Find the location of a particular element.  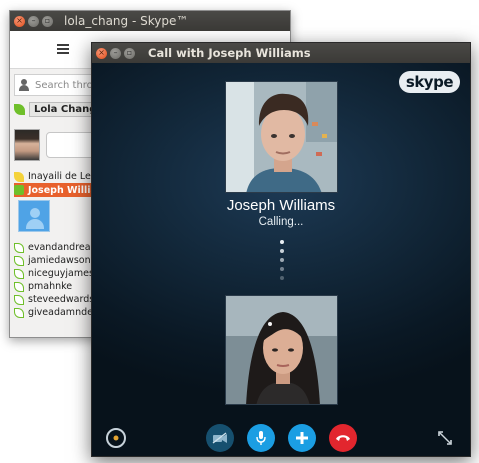

contact-name: jamiedawsony is located at coordinates (62, 260).